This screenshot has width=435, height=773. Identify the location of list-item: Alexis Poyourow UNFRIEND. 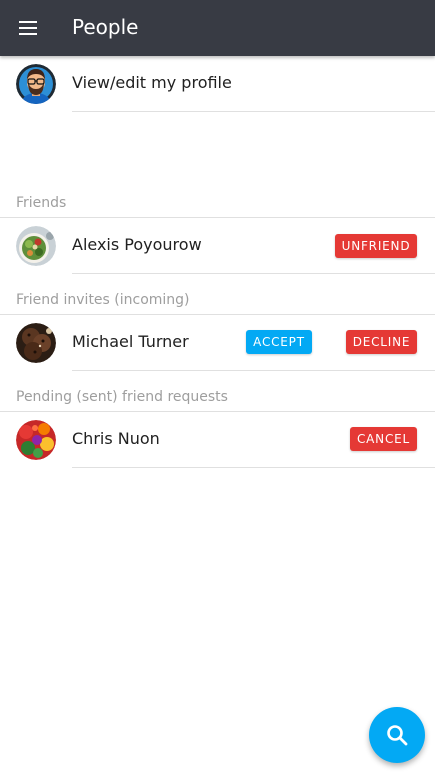
(217, 246).